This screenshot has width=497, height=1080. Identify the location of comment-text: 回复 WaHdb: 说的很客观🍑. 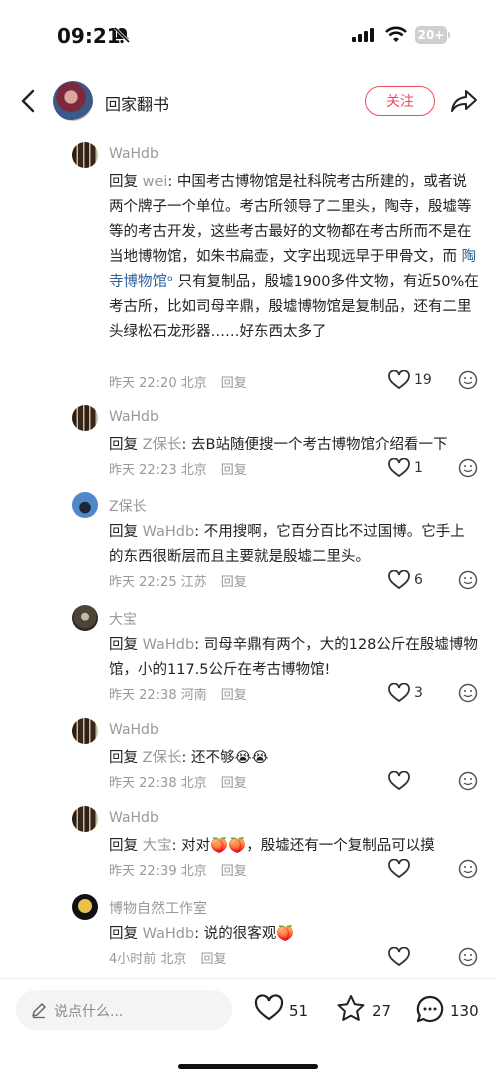
(294, 934).